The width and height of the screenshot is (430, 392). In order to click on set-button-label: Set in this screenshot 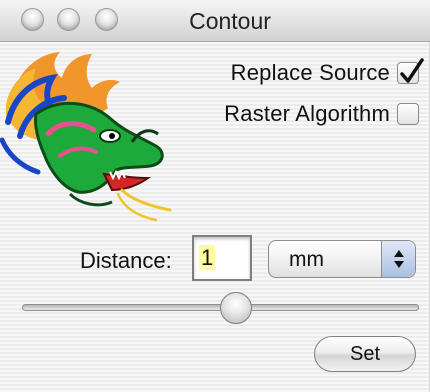, I will do `click(365, 353)`.